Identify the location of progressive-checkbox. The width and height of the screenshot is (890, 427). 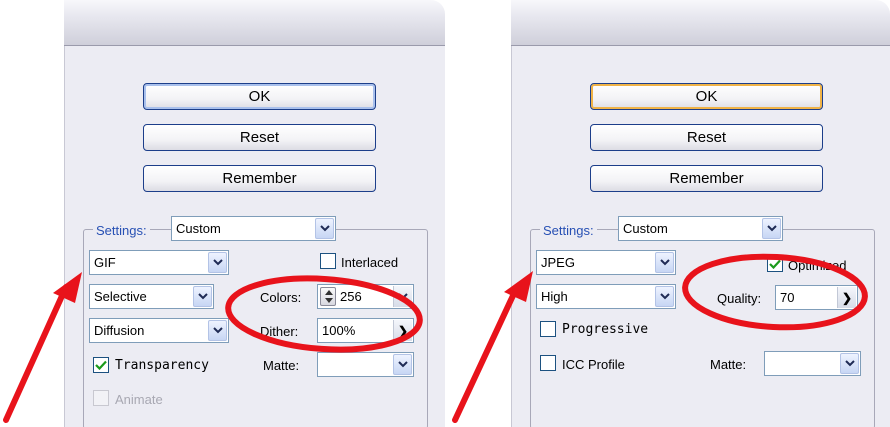
(548, 329).